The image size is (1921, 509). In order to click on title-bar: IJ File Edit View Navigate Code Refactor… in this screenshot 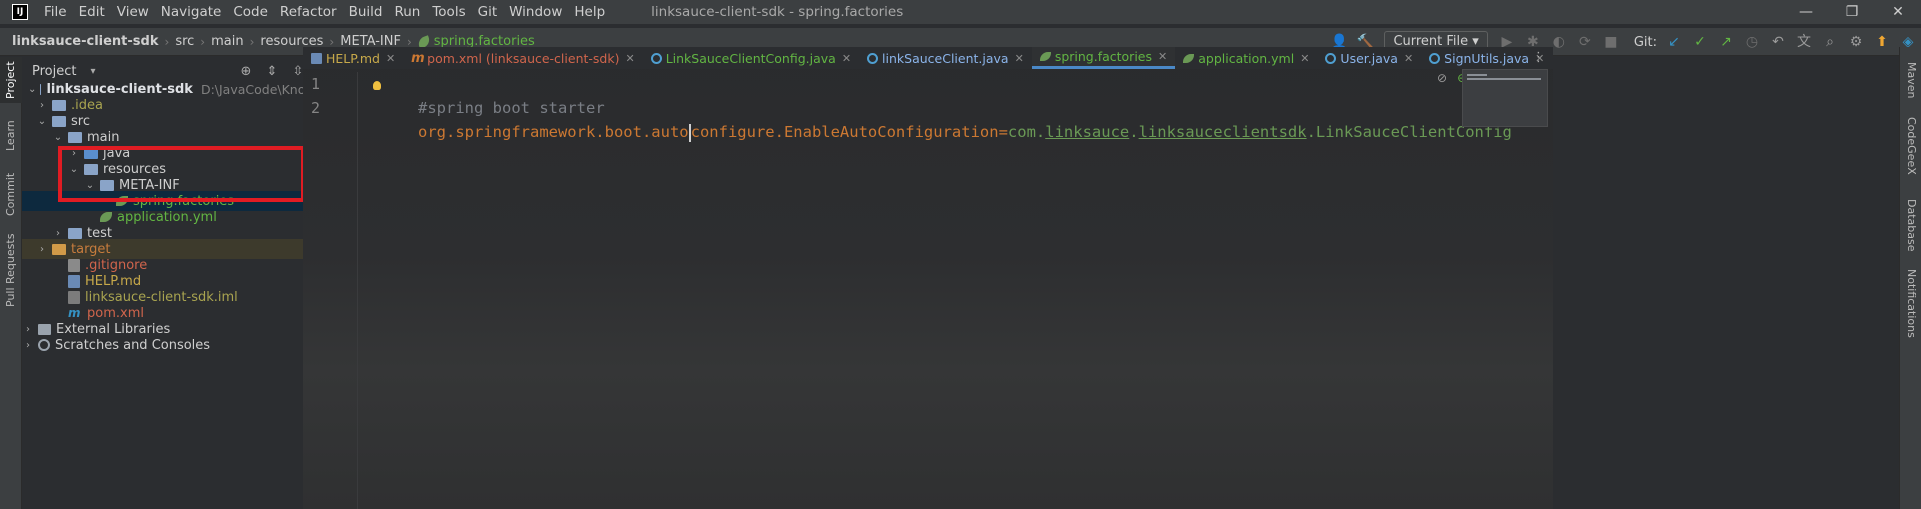, I will do `click(960, 12)`.